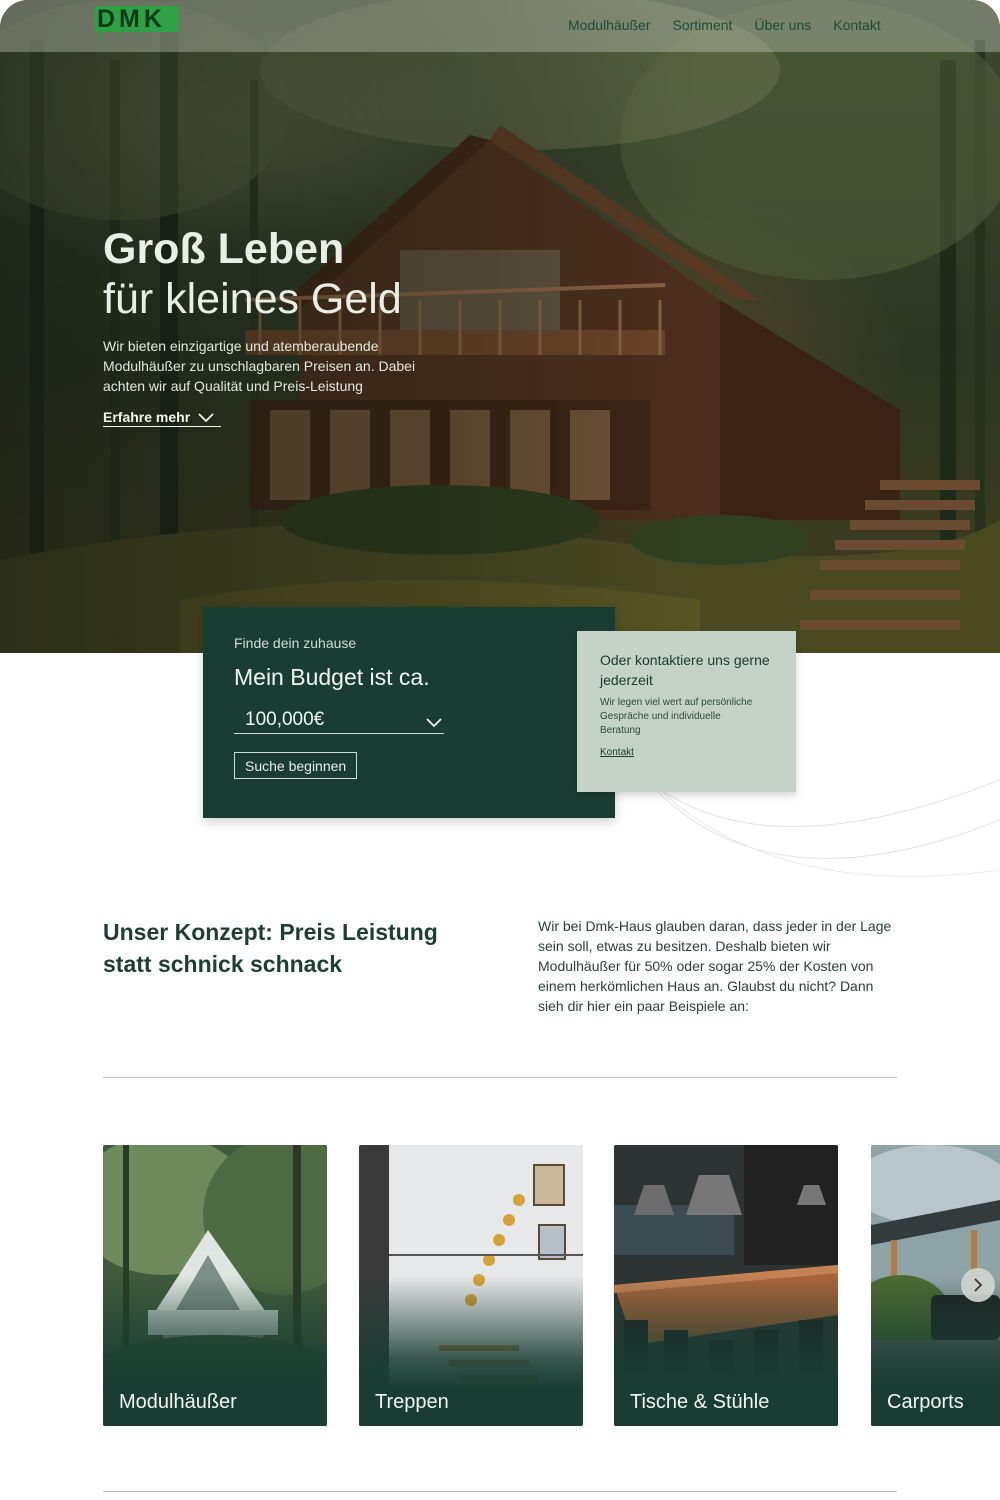  Describe the element at coordinates (703, 25) in the screenshot. I see `nav-link-sortiment: Sortiment` at that location.